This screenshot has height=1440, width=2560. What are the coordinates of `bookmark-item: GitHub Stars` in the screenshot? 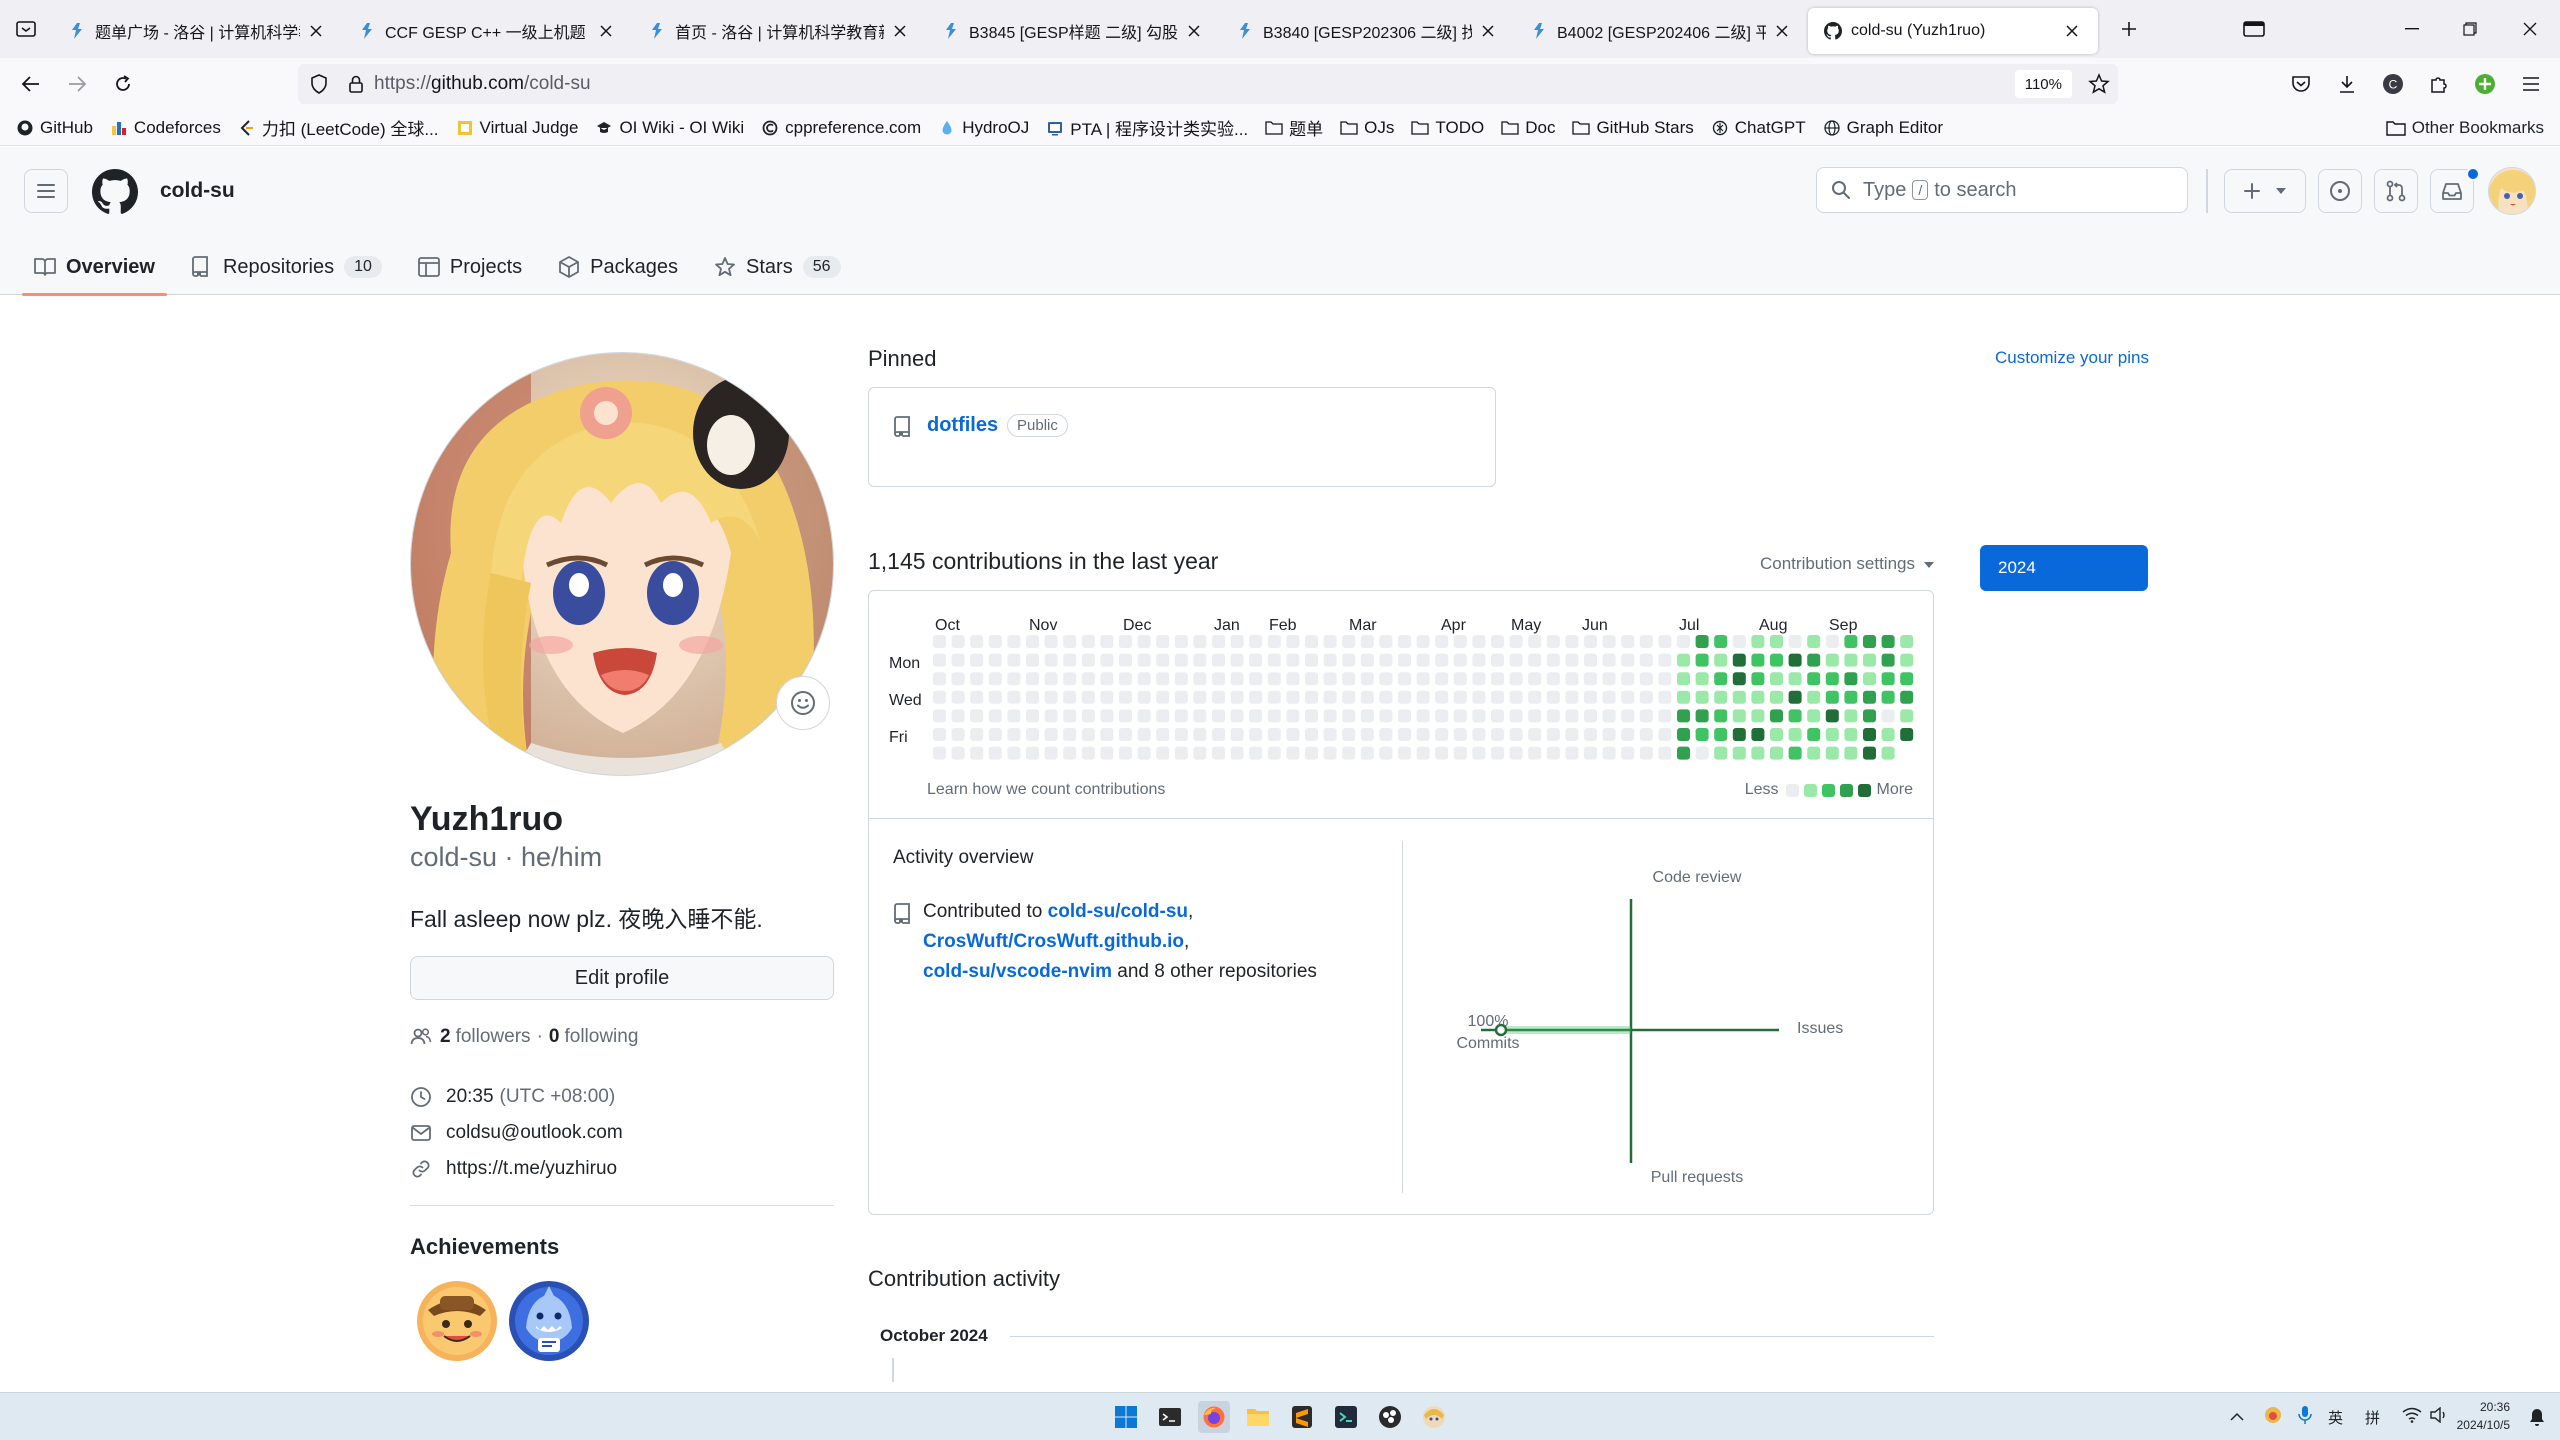 It's located at (1633, 128).